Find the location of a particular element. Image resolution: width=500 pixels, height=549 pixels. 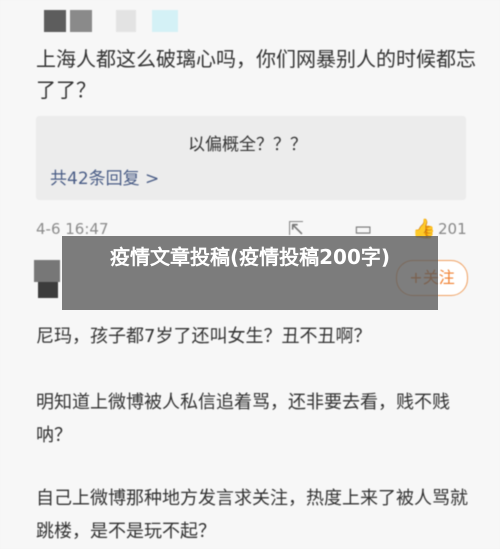

comment-text: 明知道上微博被人私信追着骂，还非要去看，贱不贱呐？ is located at coordinates (243, 419).